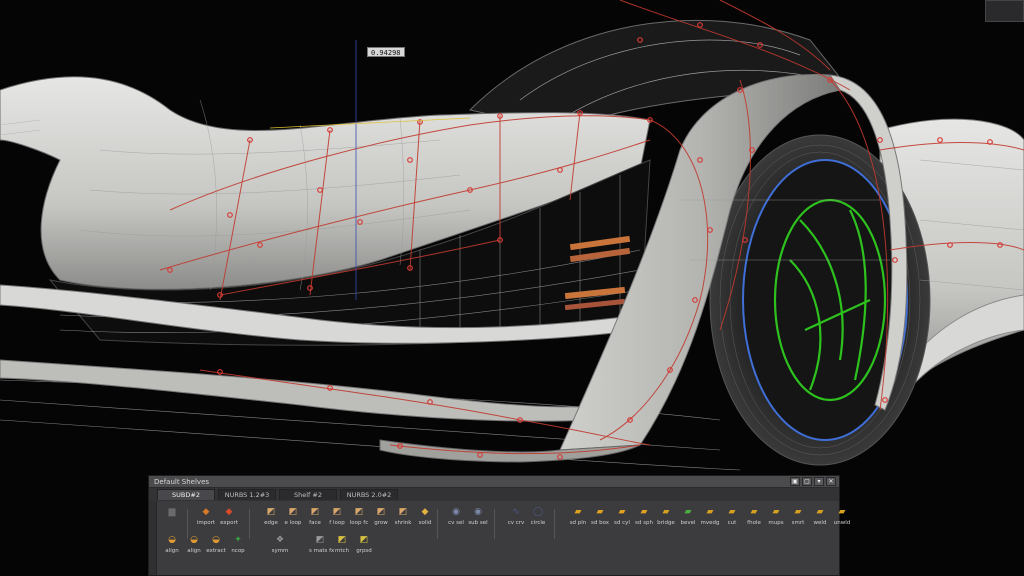  Describe the element at coordinates (494, 494) in the screenshot. I see `shelf-tabs: SUBD#2 NURBS 1.2#3 Shelf #2 NURBS 2.0#2` at that location.